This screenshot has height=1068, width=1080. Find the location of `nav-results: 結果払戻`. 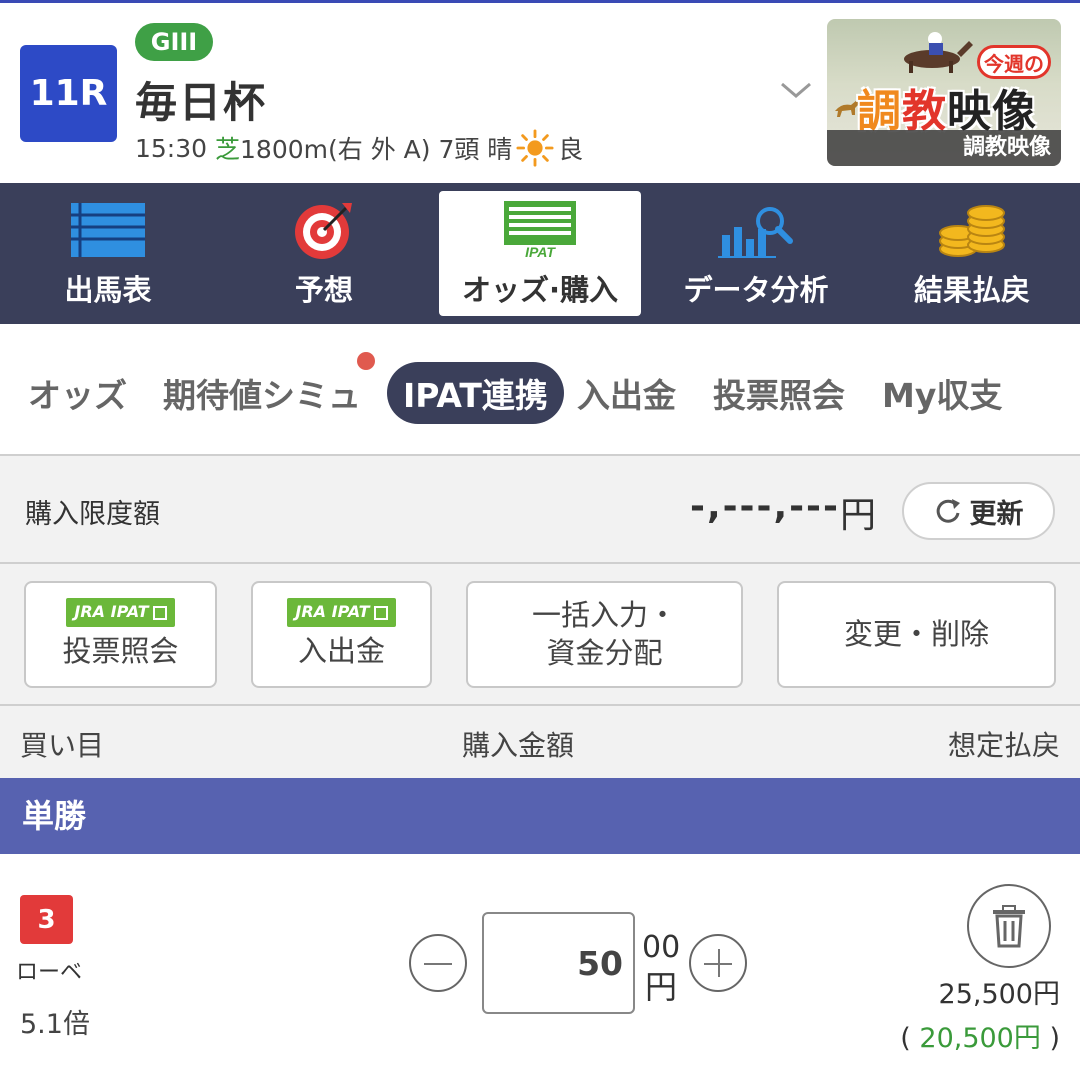

nav-results: 結果払戻 is located at coordinates (972, 253).